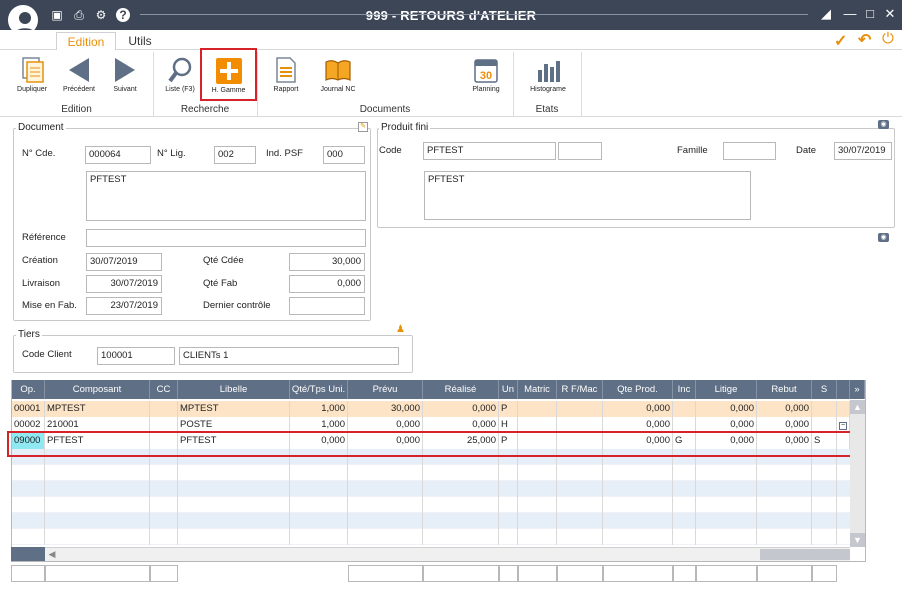  What do you see at coordinates (226, 196) in the screenshot?
I see `document-designation-field: PFTEST` at bounding box center [226, 196].